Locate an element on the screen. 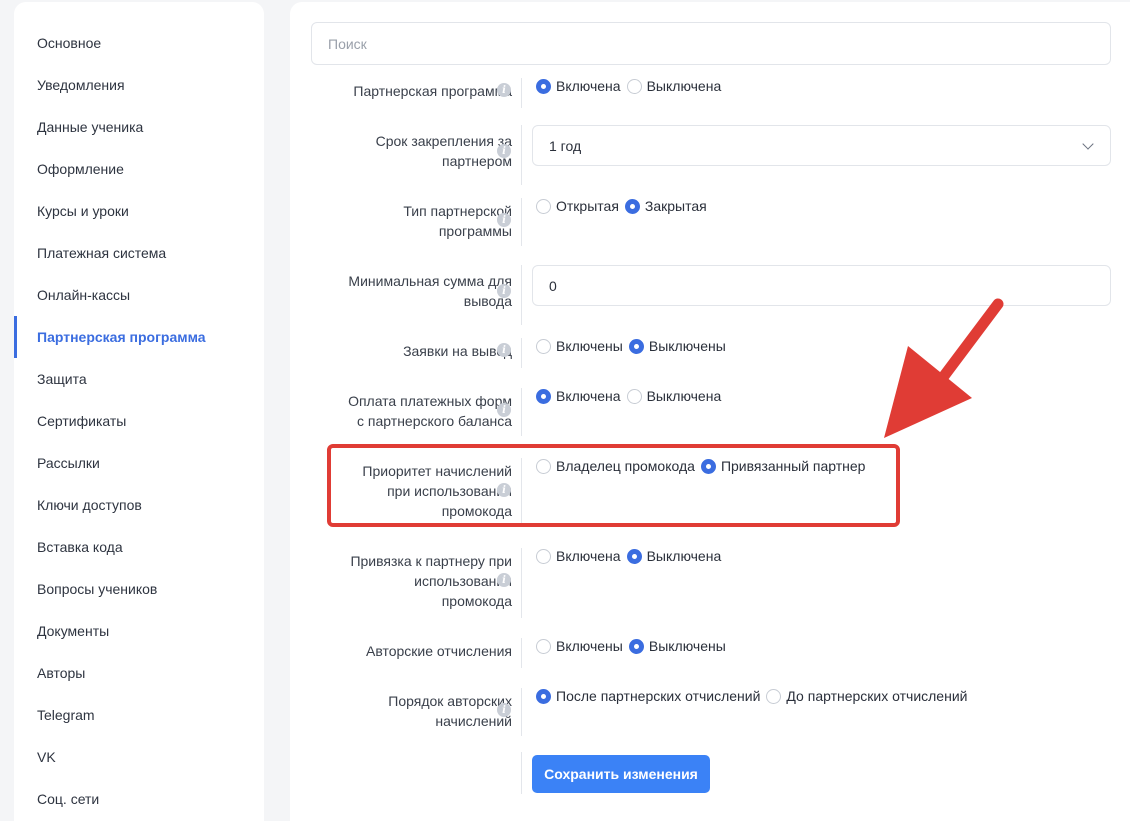 This screenshot has width=1130, height=821. radio-label: Закрытая is located at coordinates (675, 206).